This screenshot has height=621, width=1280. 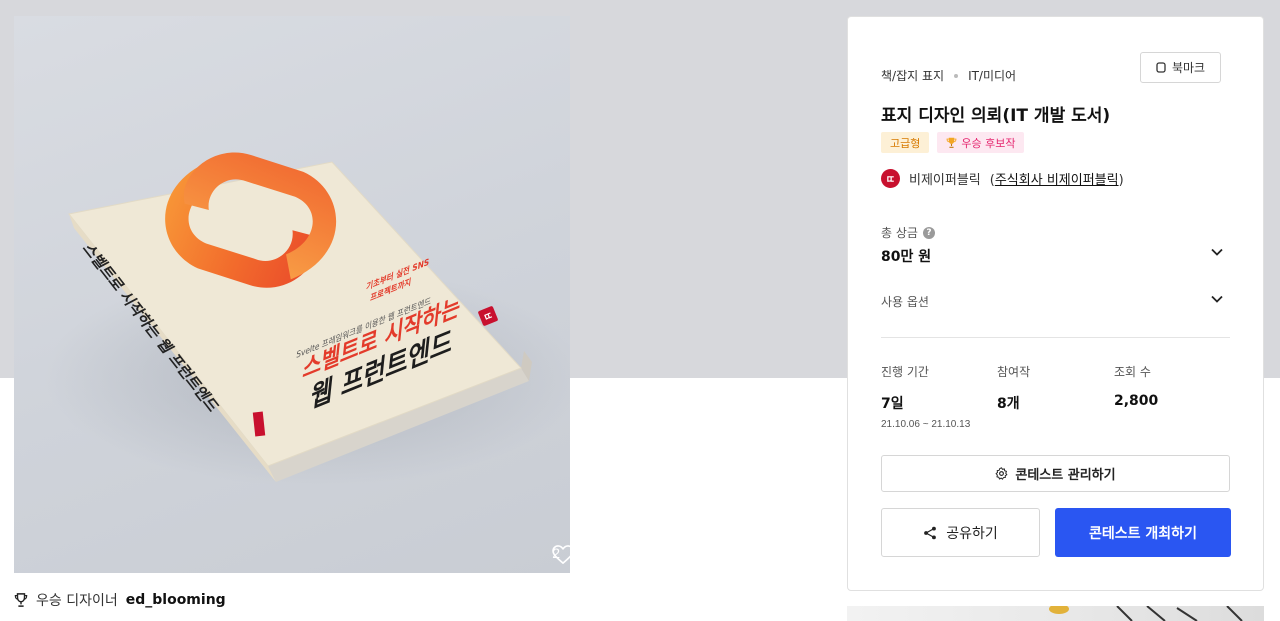 What do you see at coordinates (926, 424) in the screenshot?
I see `period-dates: 21.10.06 ~ 21.10.13` at bounding box center [926, 424].